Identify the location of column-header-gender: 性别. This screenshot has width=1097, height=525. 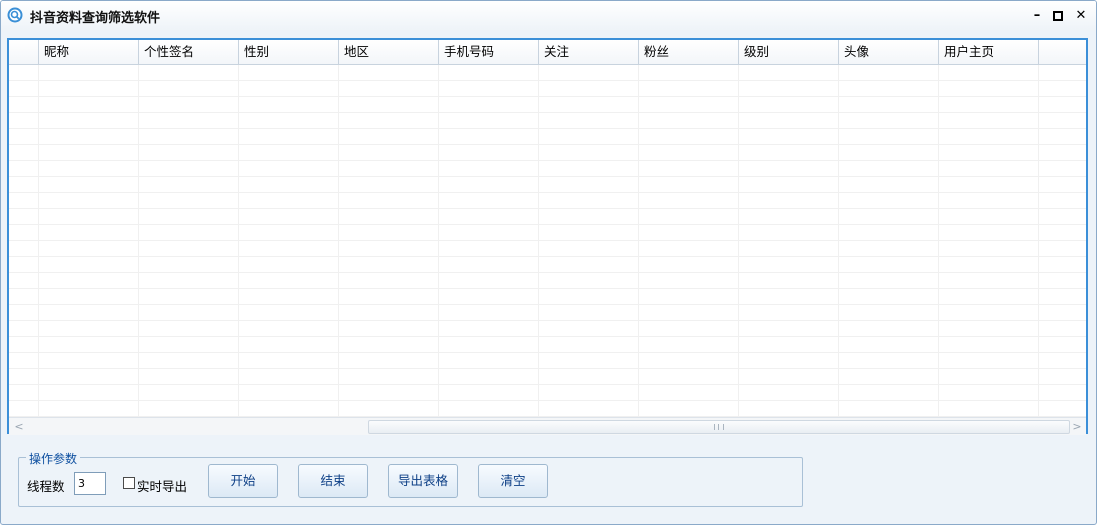
(289, 52).